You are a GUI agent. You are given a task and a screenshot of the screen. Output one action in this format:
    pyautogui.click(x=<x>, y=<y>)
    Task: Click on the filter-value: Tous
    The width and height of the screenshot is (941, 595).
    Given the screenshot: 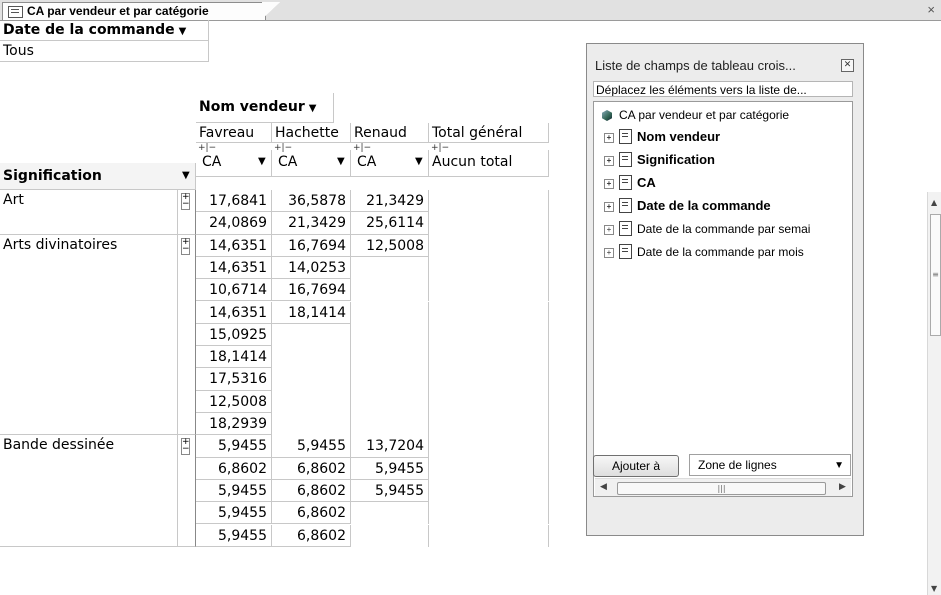 What is the action you would take?
    pyautogui.click(x=104, y=51)
    